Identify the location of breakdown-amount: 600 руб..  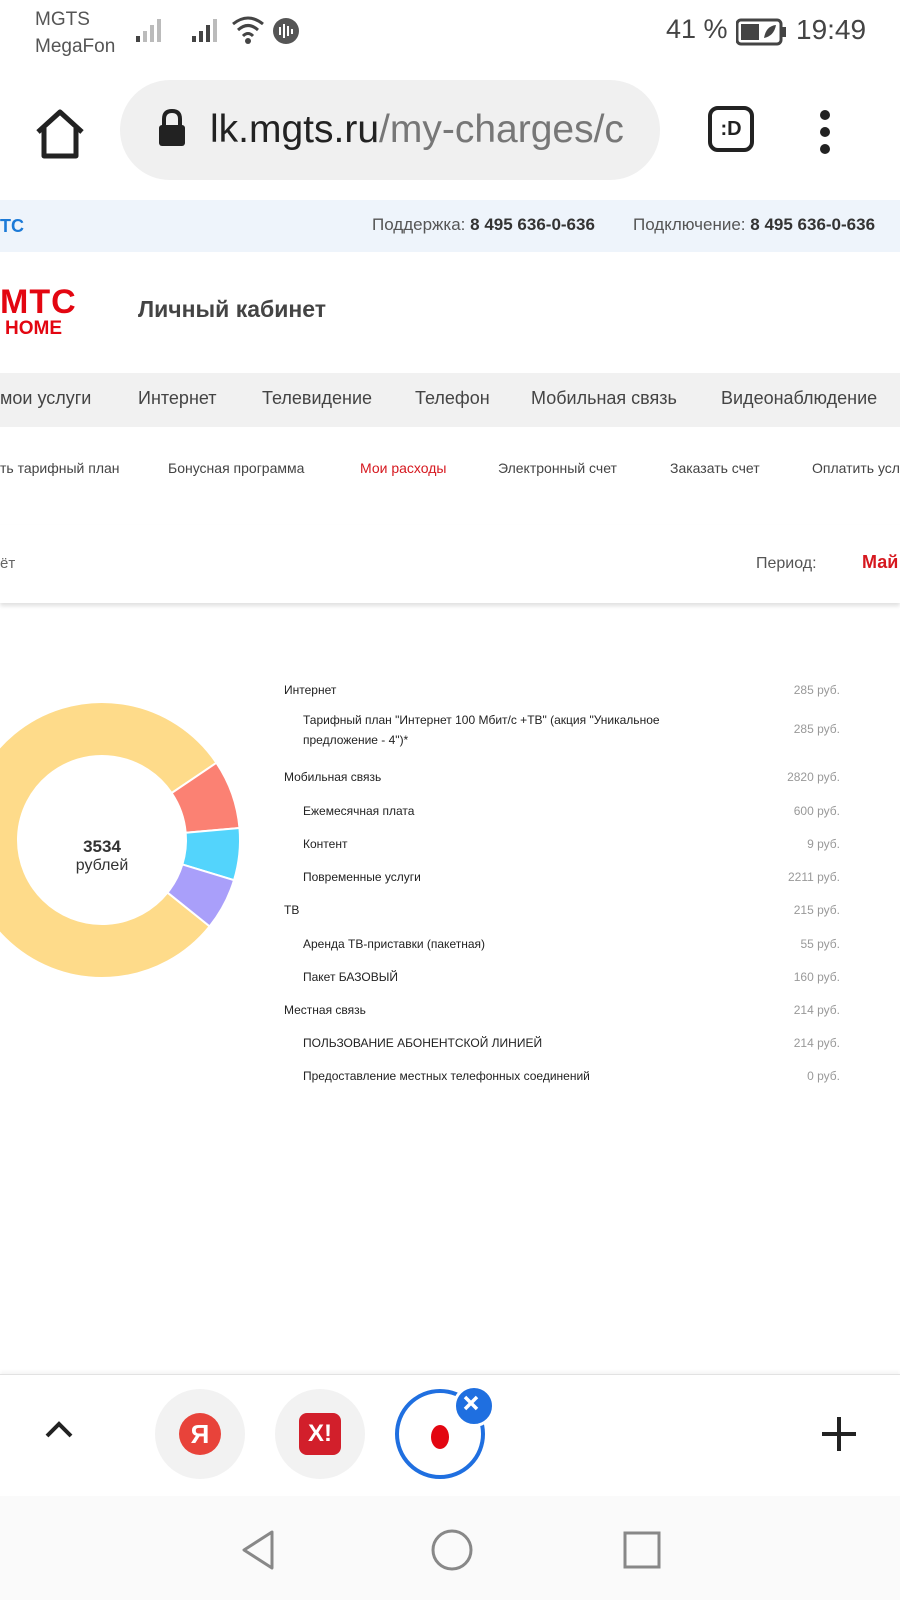
(816, 811).